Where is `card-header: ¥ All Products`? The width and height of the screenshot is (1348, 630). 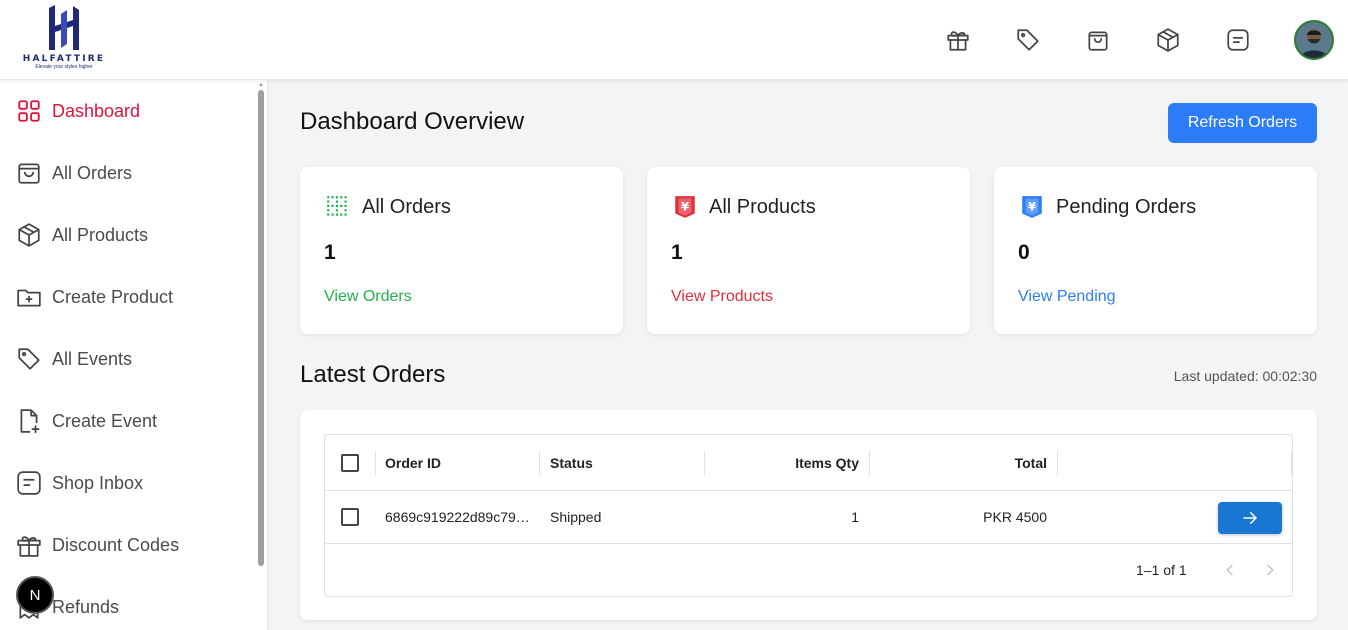 card-header: ¥ All Products is located at coordinates (743, 207).